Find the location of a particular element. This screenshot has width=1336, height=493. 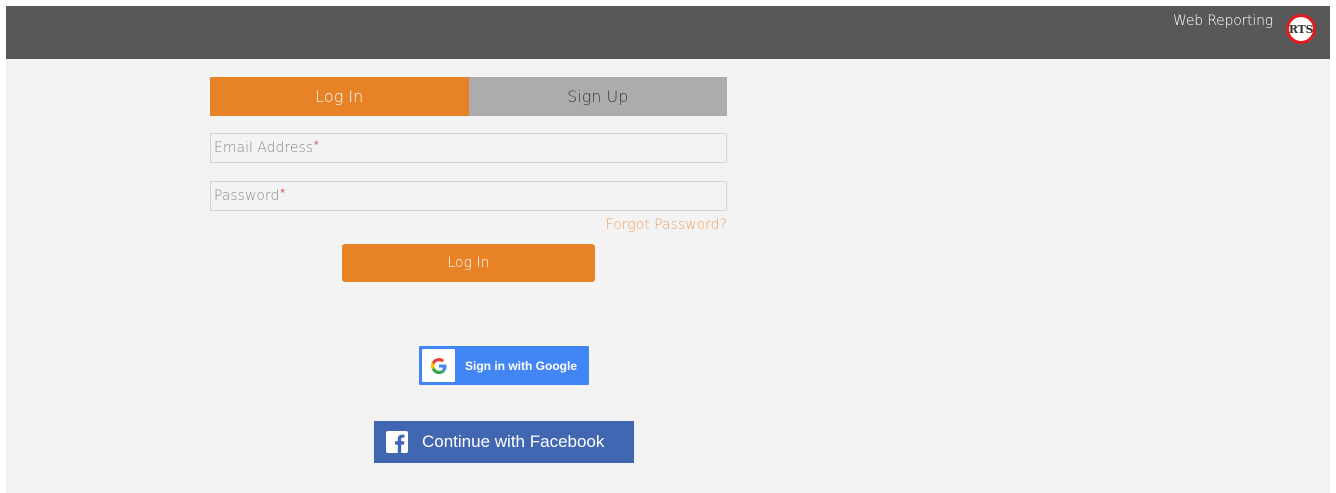

google-label: Sign in with Google is located at coordinates (521, 365).